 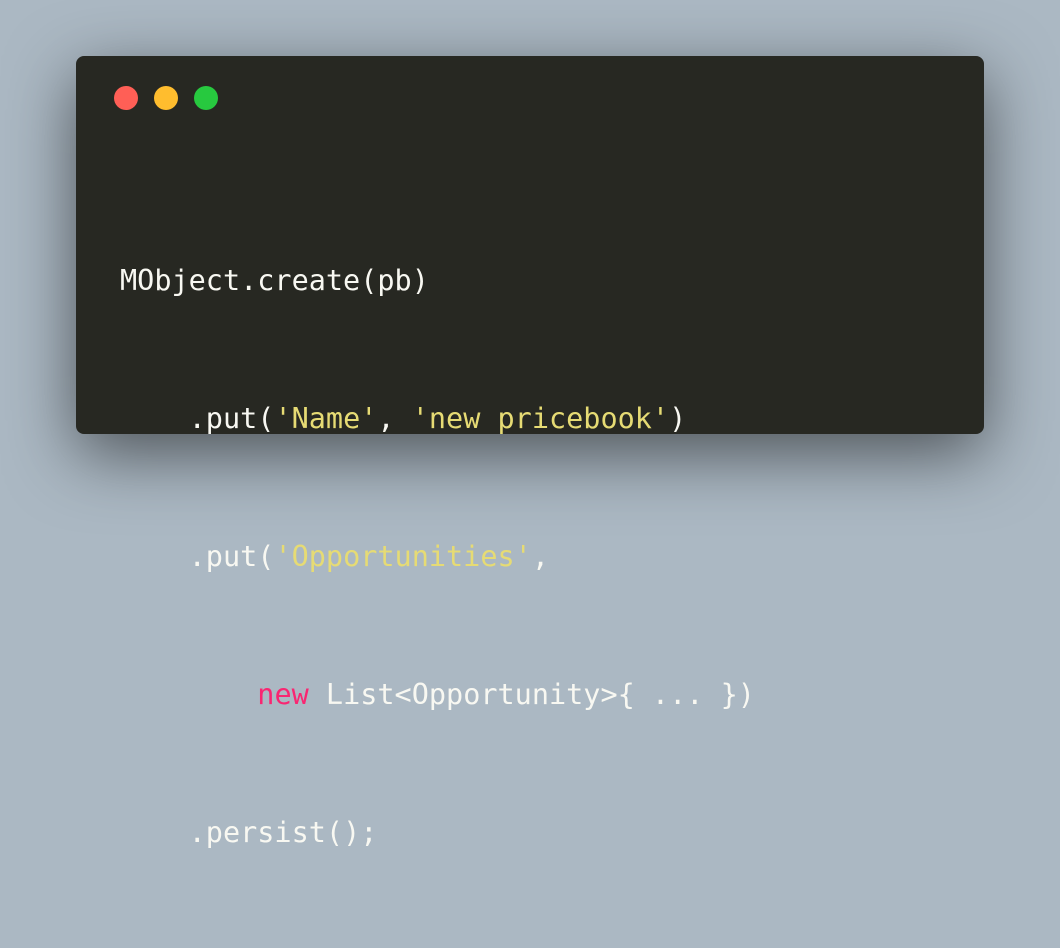 What do you see at coordinates (437, 833) in the screenshot?
I see `code-line-5: .persist();` at bounding box center [437, 833].